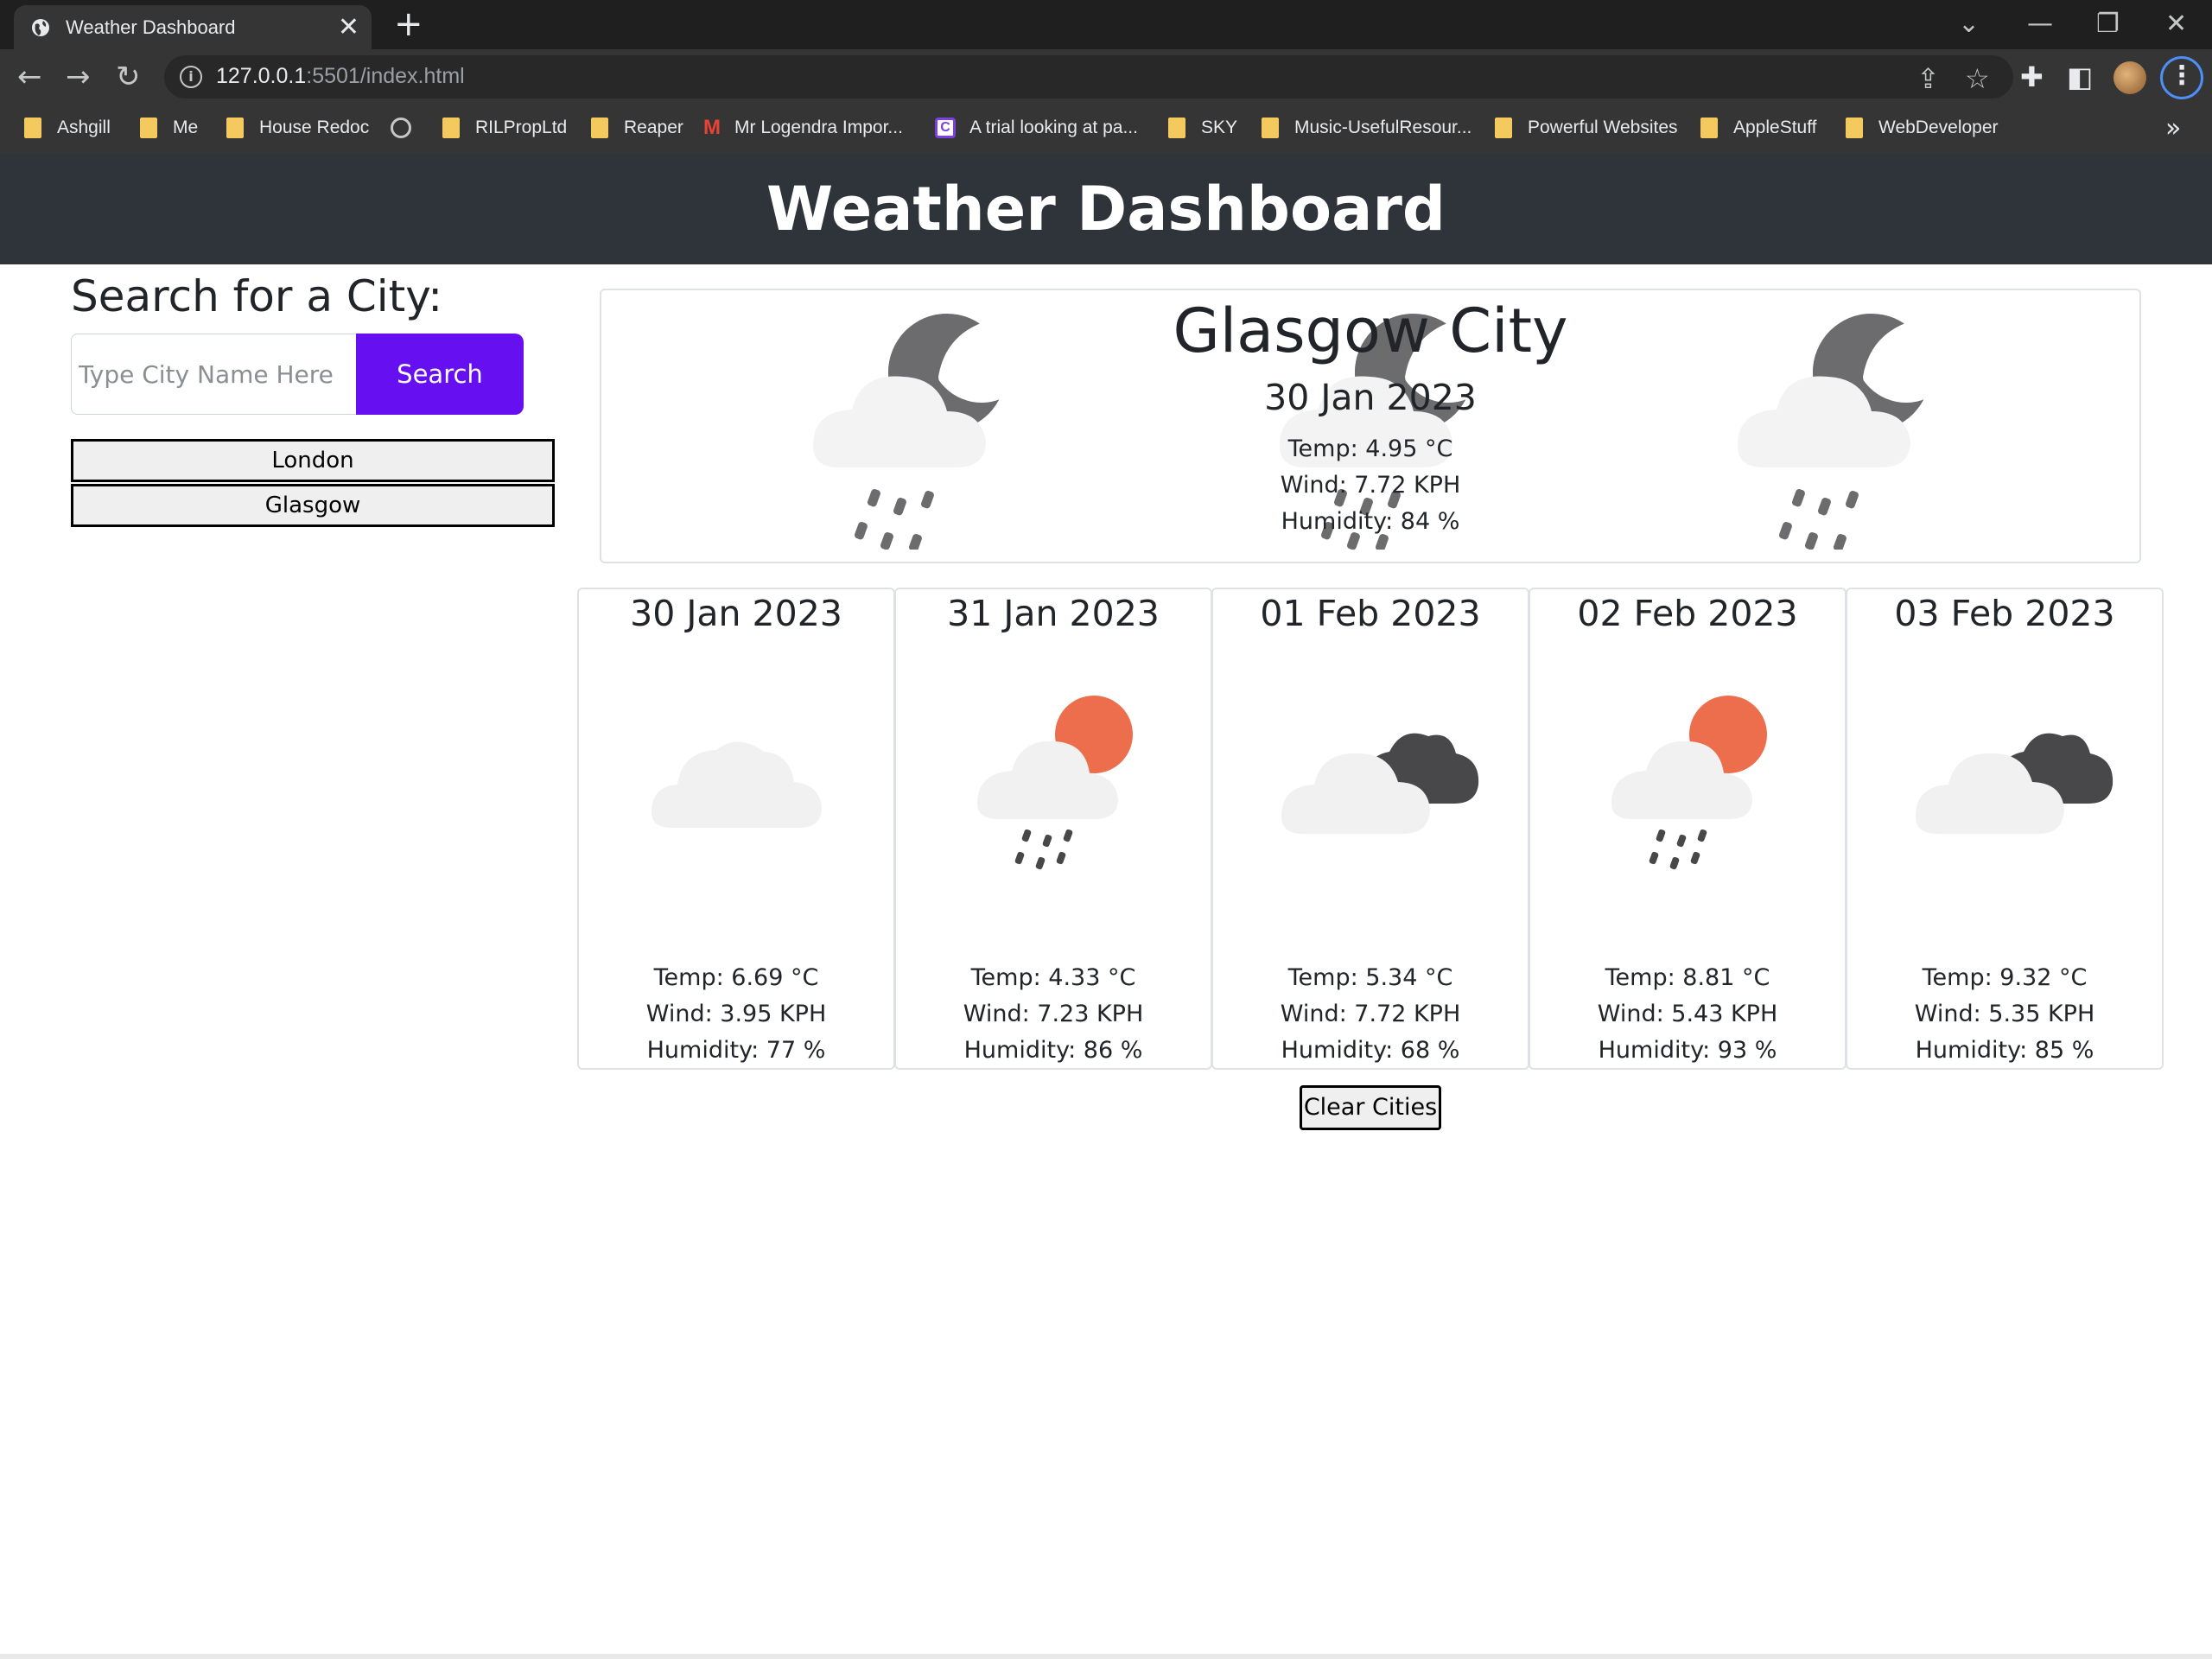 The width and height of the screenshot is (2212, 1659). Describe the element at coordinates (1586, 128) in the screenshot. I see `bookmark-item: Powerful Websites` at that location.